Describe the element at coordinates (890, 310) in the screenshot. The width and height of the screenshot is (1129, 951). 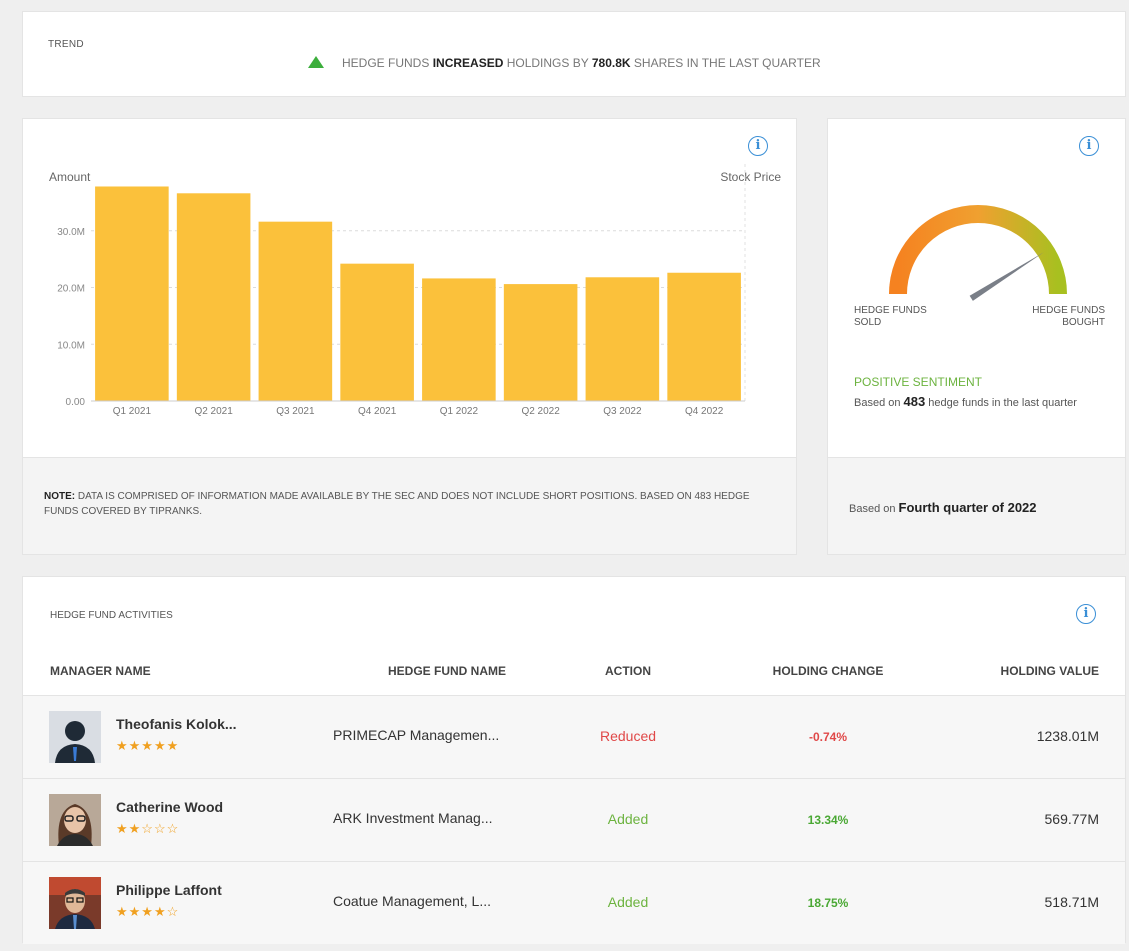
I see `sold-label-line1: HEDGE FUNDS` at that location.